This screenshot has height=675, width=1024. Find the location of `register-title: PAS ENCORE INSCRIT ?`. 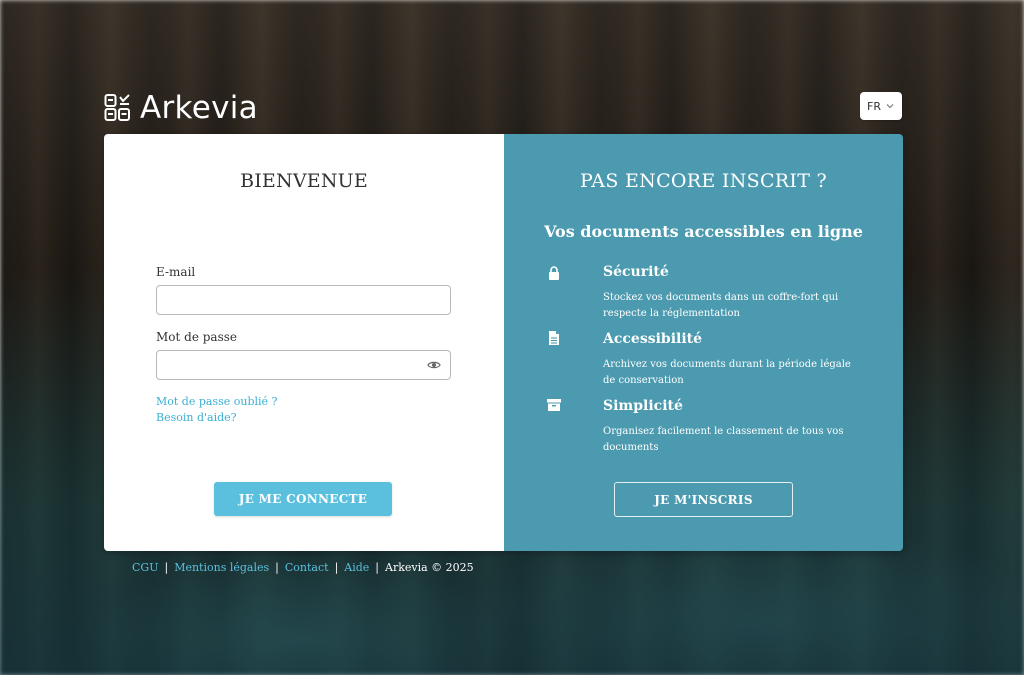

register-title: PAS ENCORE INSCRIT ? is located at coordinates (703, 181).